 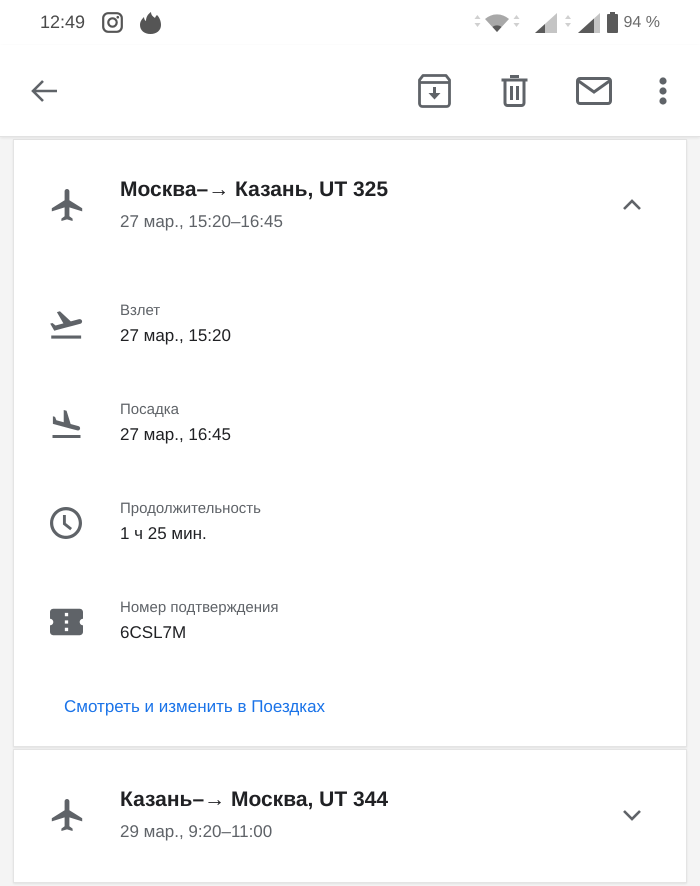 I want to click on flight-title: Москва–→ Казань, UT 325, so click(x=254, y=190).